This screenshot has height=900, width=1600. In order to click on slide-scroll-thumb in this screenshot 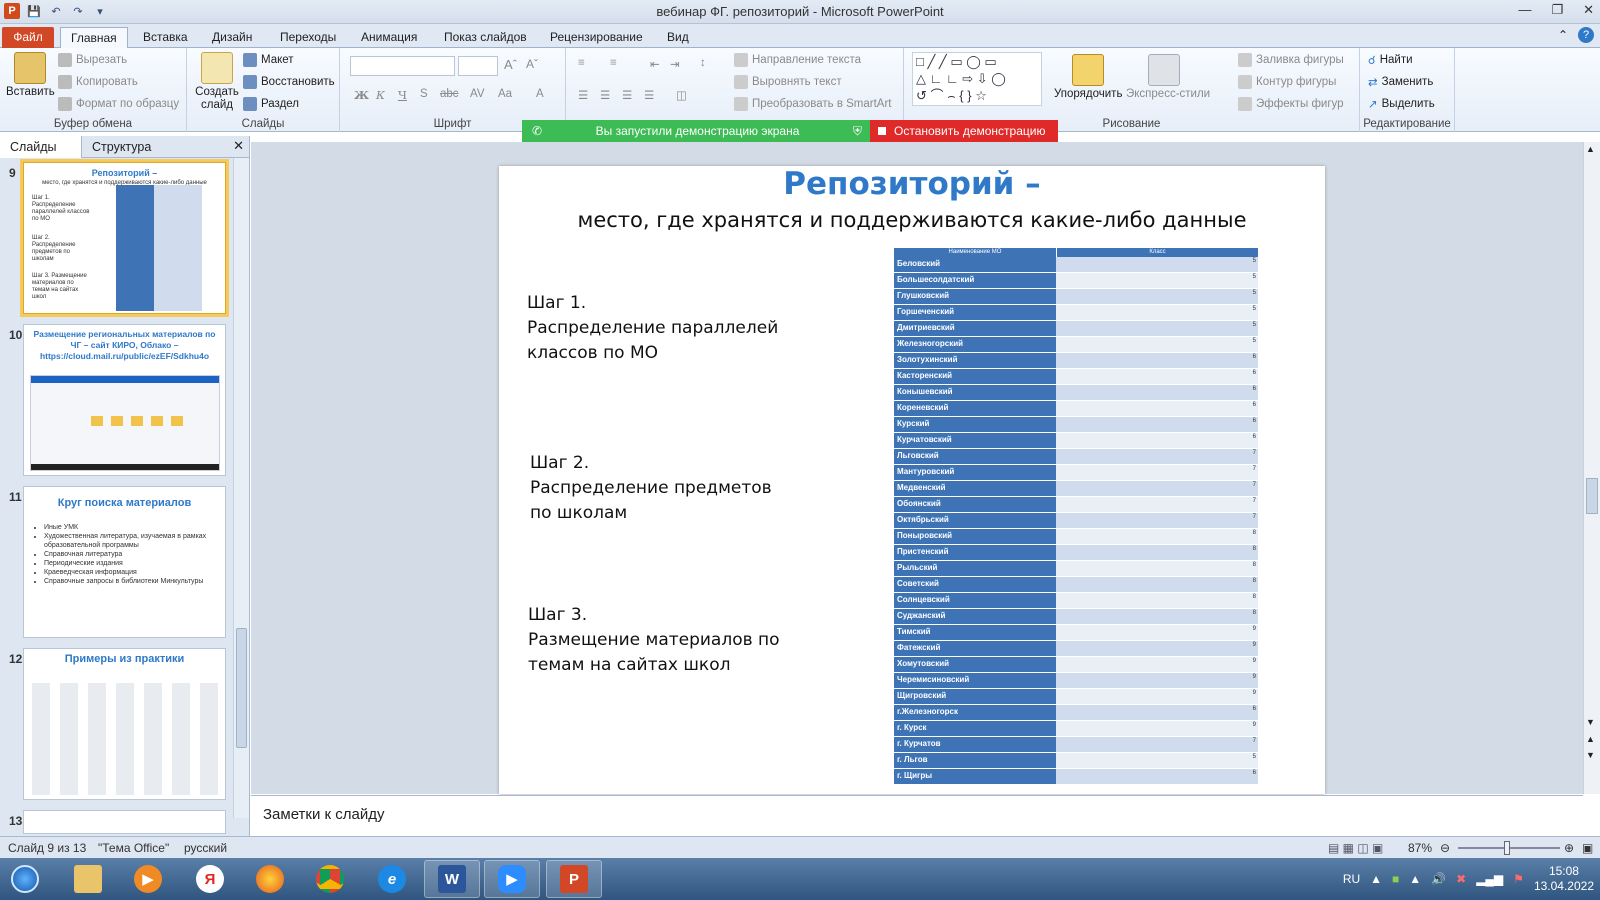, I will do `click(1592, 496)`.